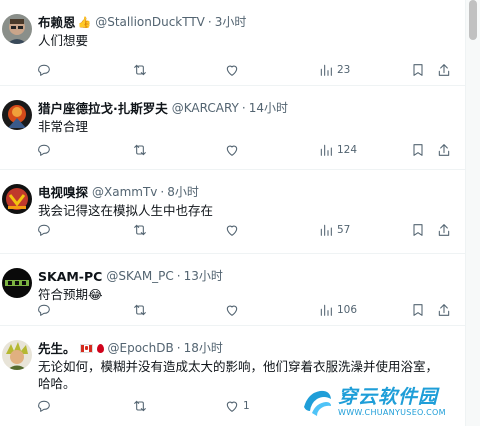 The height and width of the screenshot is (426, 480). Describe the element at coordinates (124, 192) in the screenshot. I see `user-handle: @XammTv` at that location.